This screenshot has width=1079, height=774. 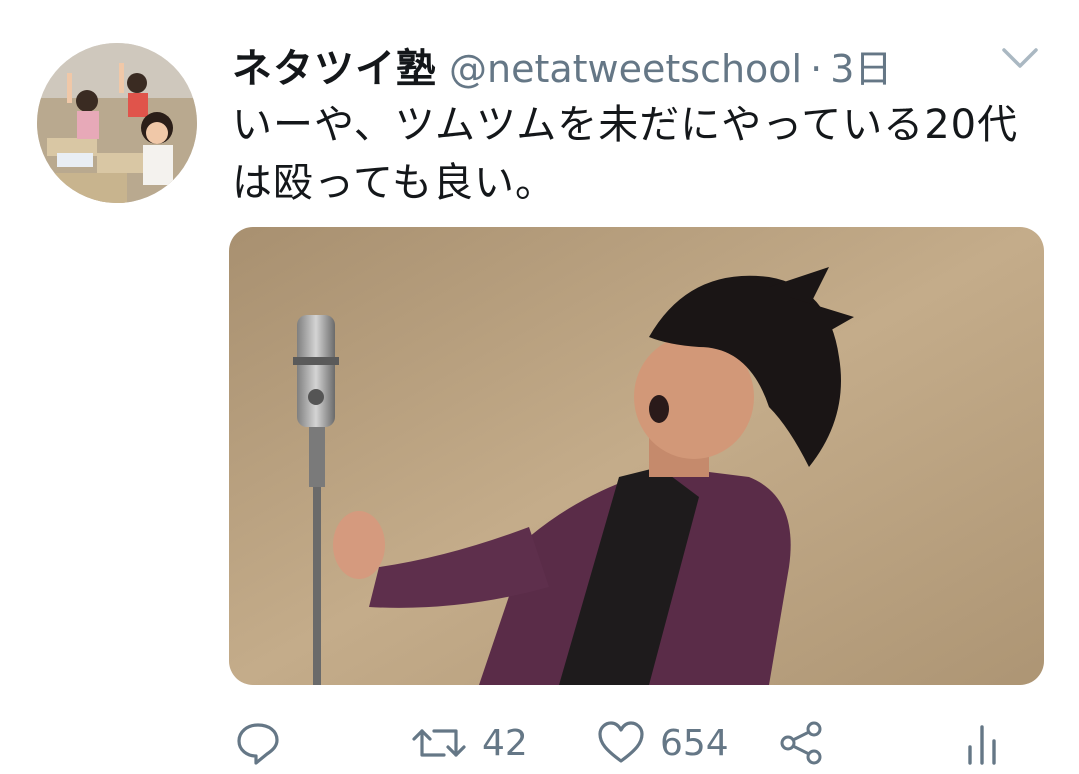 I want to click on like-button: 654, so click(x=662, y=743).